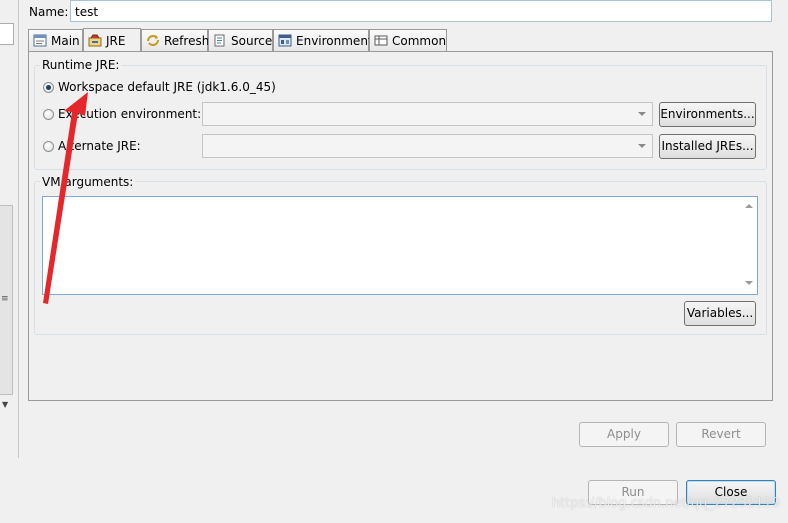  Describe the element at coordinates (665, 503) in the screenshot. I see `watermark: https://blog.csdn.net/qq_27232119` at that location.